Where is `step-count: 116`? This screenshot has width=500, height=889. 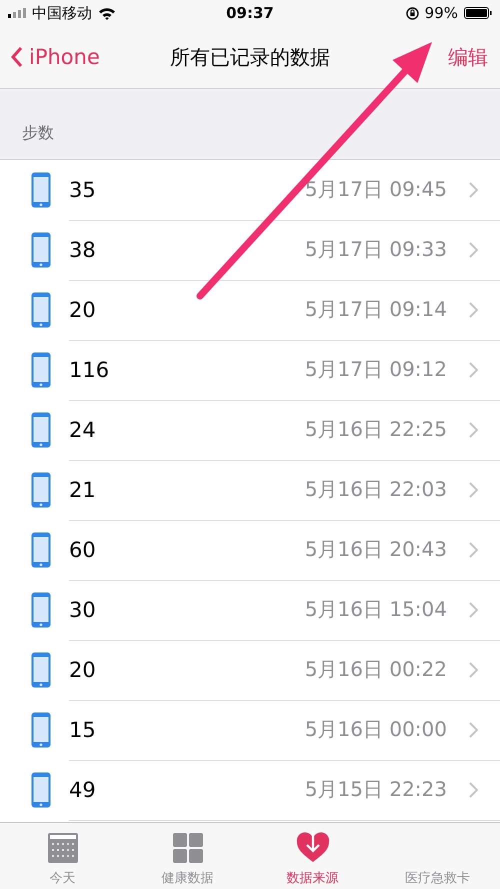 step-count: 116 is located at coordinates (89, 370).